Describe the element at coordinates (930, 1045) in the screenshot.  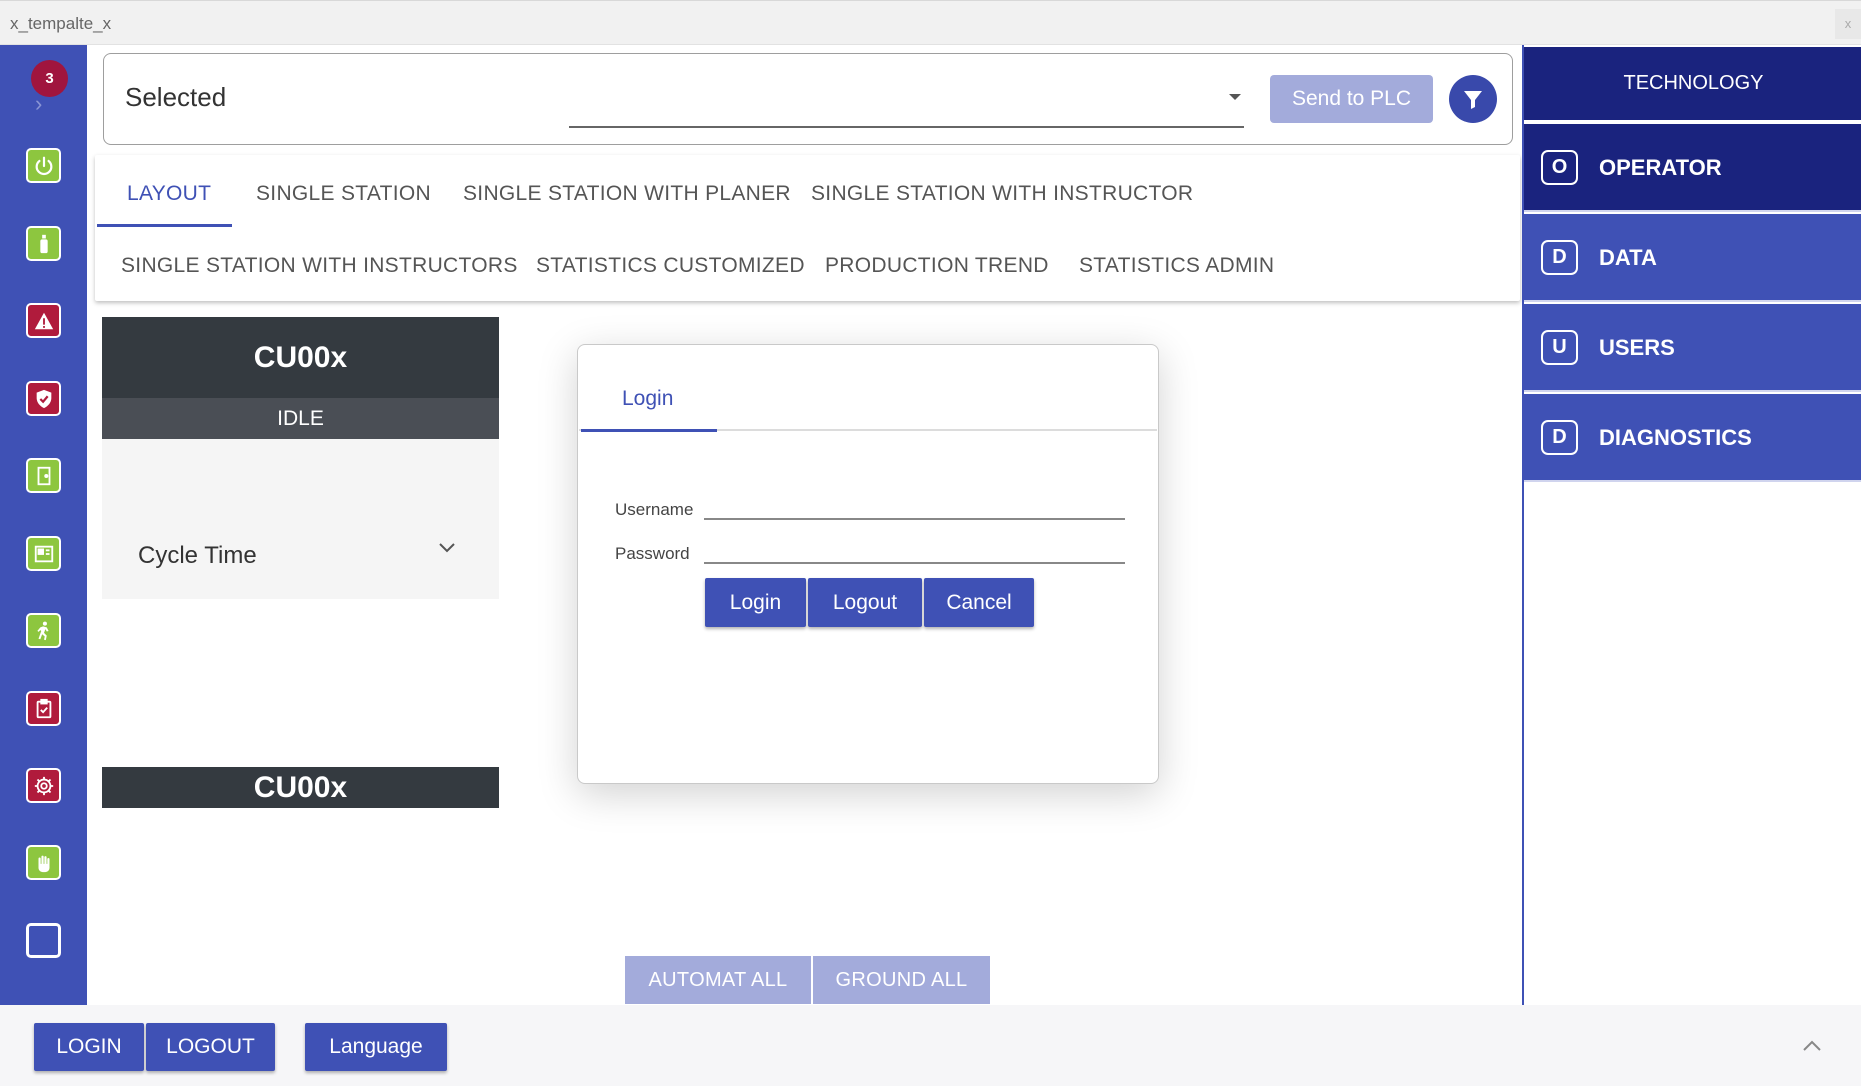
I see `bottom-bar: LOGIN LOGOUT Language` at that location.